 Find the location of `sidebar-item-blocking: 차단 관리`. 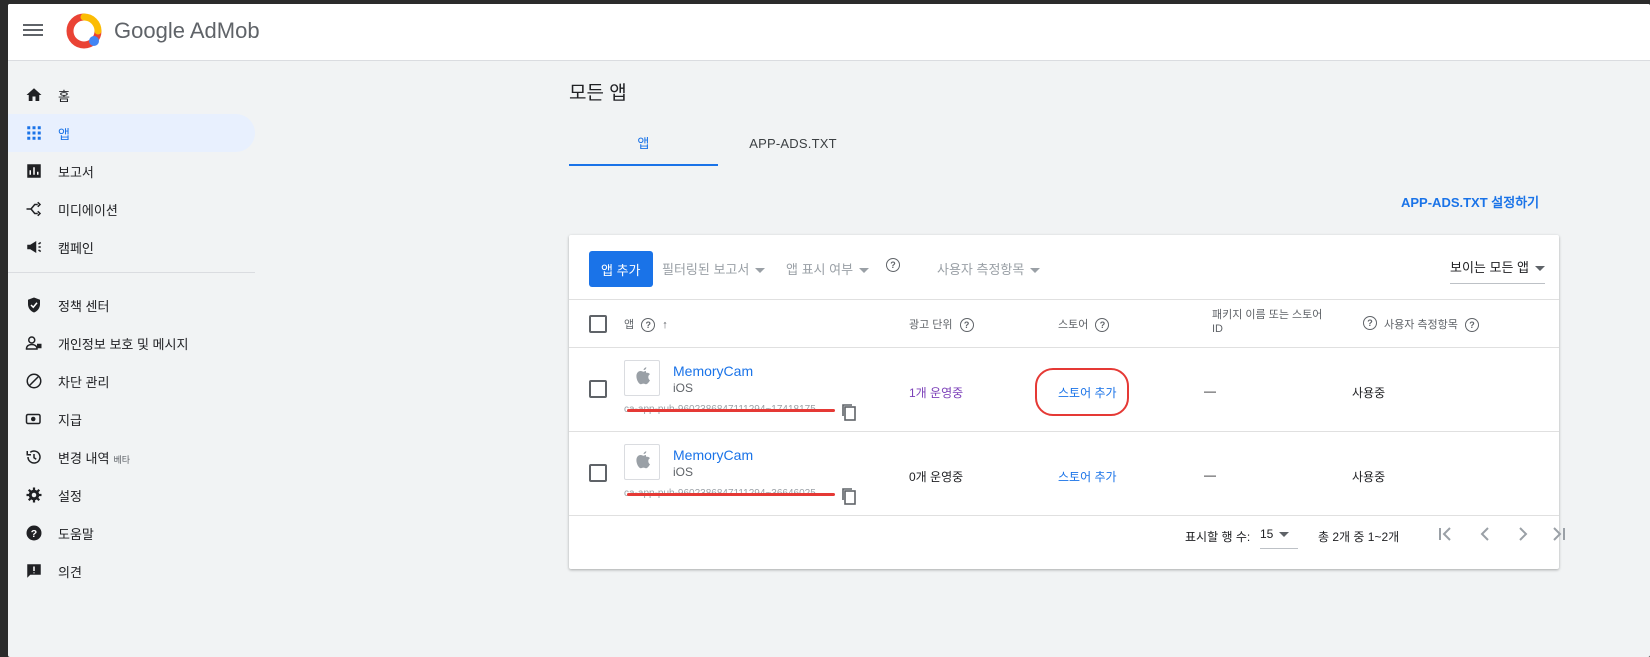

sidebar-item-blocking: 차단 관리 is located at coordinates (131, 381).